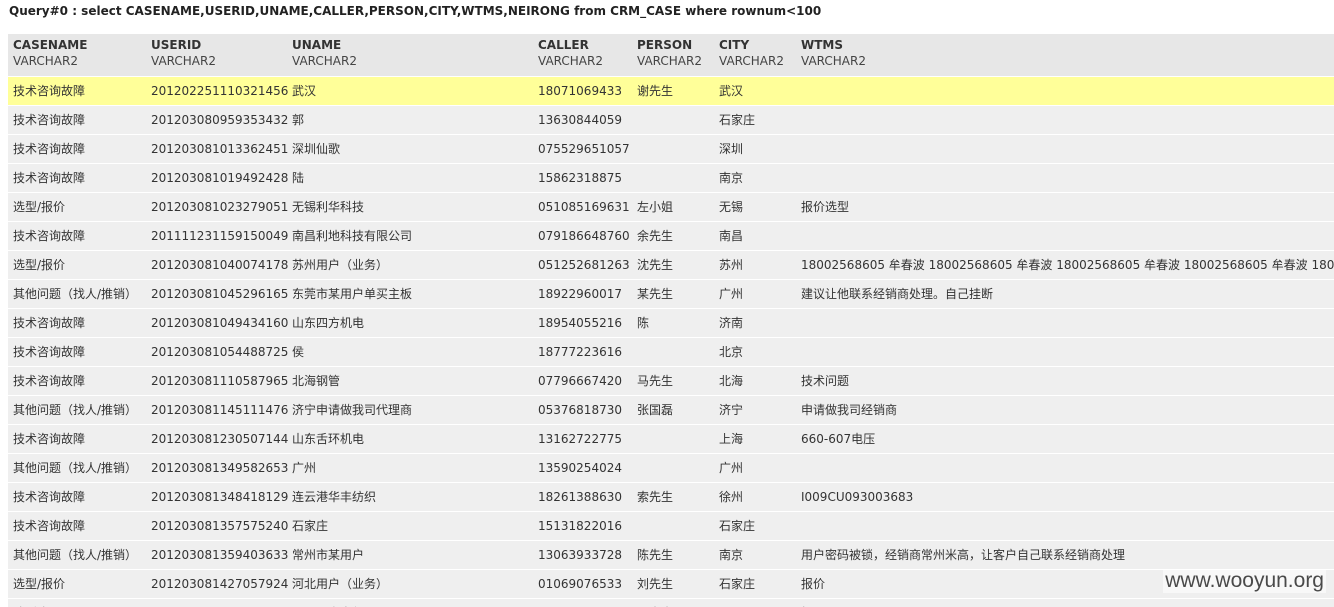 The height and width of the screenshot is (607, 1334). Describe the element at coordinates (220, 468) in the screenshot. I see `cell-userid: 201203081349582653` at that location.